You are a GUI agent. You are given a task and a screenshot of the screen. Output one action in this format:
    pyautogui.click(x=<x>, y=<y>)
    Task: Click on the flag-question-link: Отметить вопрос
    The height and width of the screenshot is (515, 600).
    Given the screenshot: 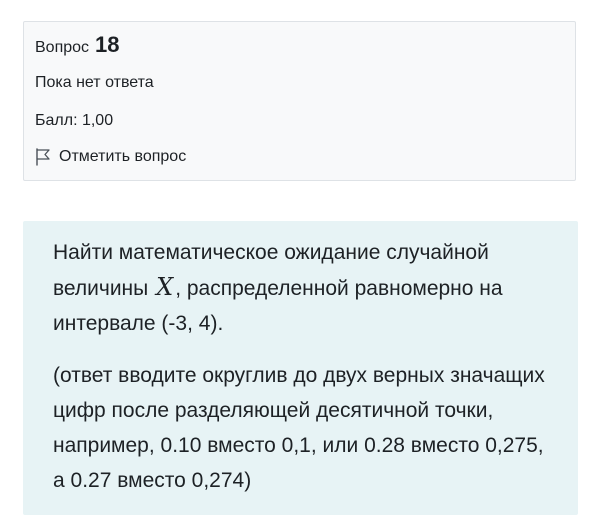 What is the action you would take?
    pyautogui.click(x=110, y=157)
    